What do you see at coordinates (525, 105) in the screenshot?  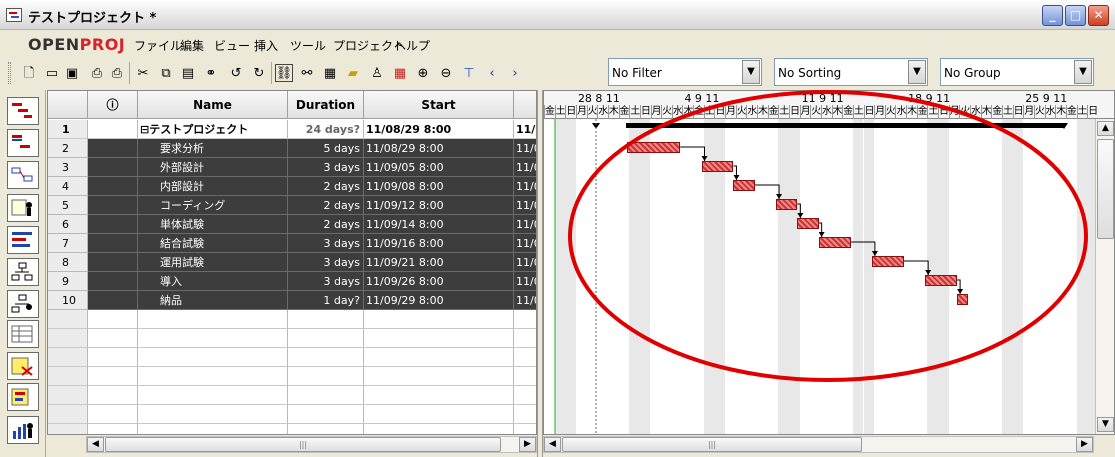 I see `finish-column-header` at bounding box center [525, 105].